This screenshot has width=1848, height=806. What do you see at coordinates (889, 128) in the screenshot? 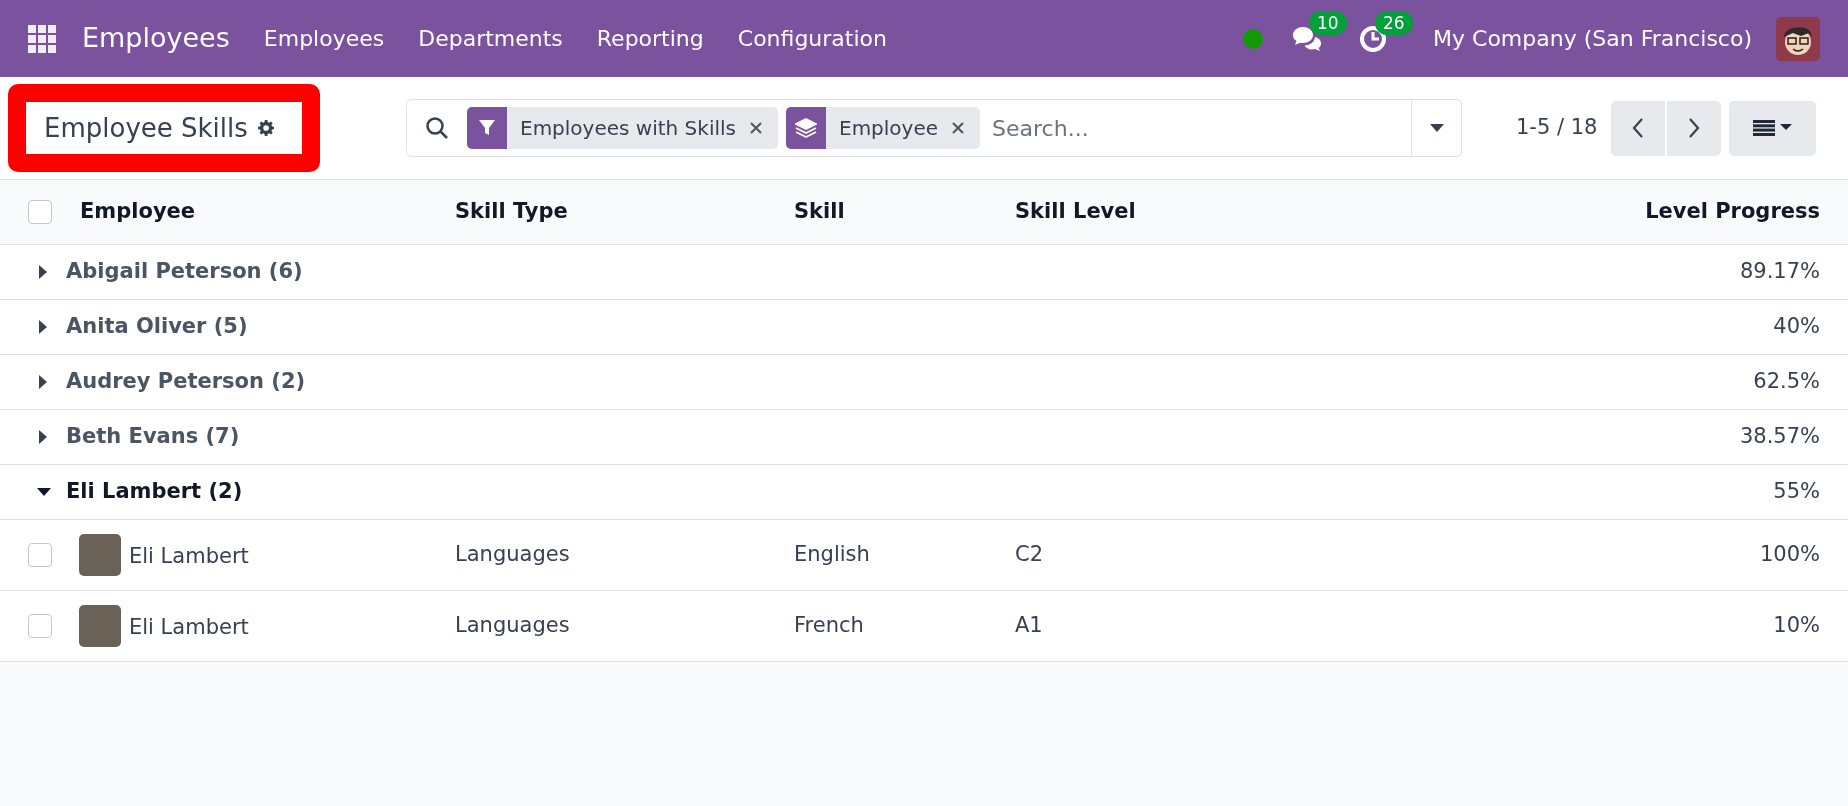
I see `facet-label: Employee` at bounding box center [889, 128].